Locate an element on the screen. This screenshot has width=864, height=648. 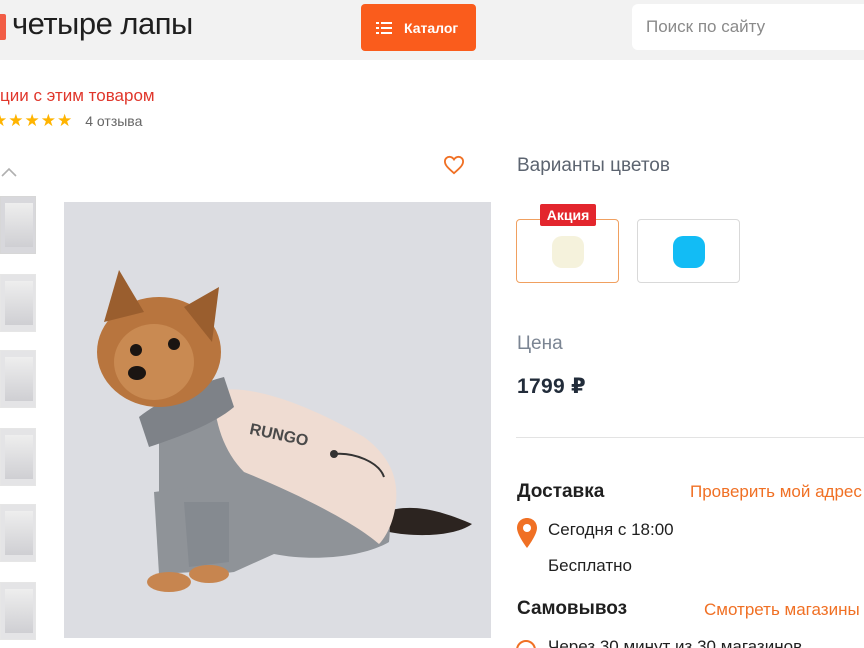
pickup-title: Самовывоз is located at coordinates (572, 608).